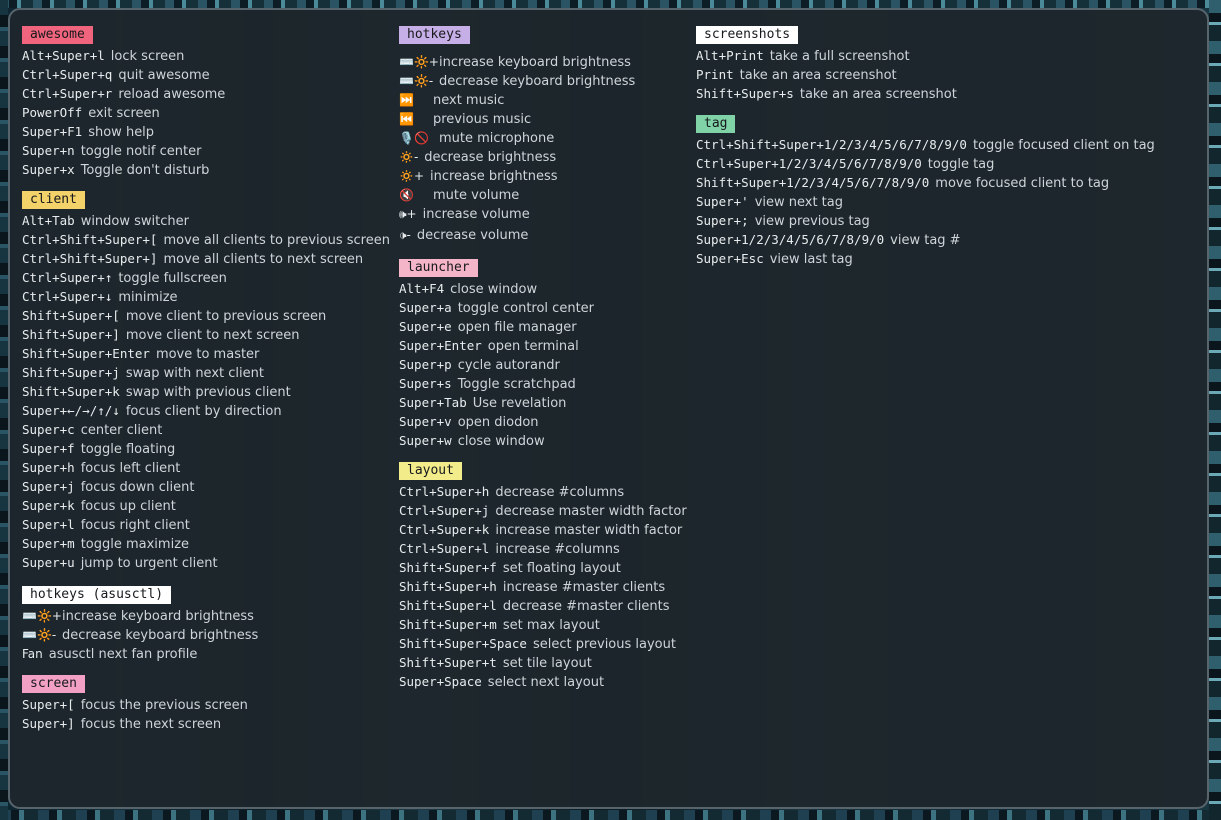  Describe the element at coordinates (546, 623) in the screenshot. I see `hotkey-row: Shift+Super+m set max layout` at that location.